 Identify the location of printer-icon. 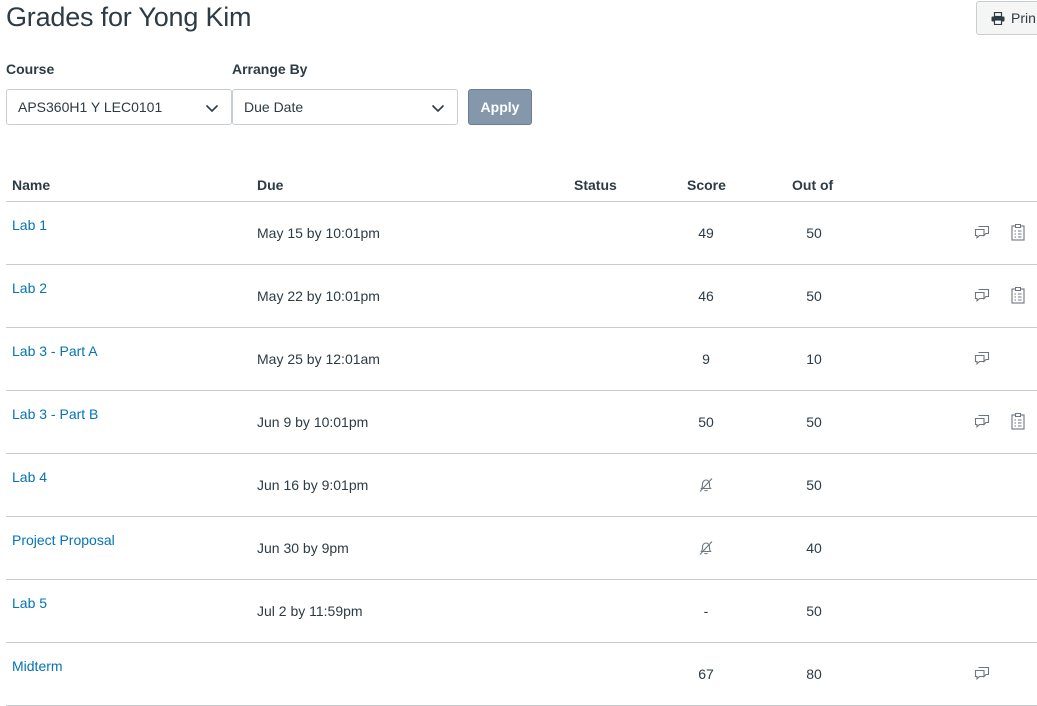
(998, 18).